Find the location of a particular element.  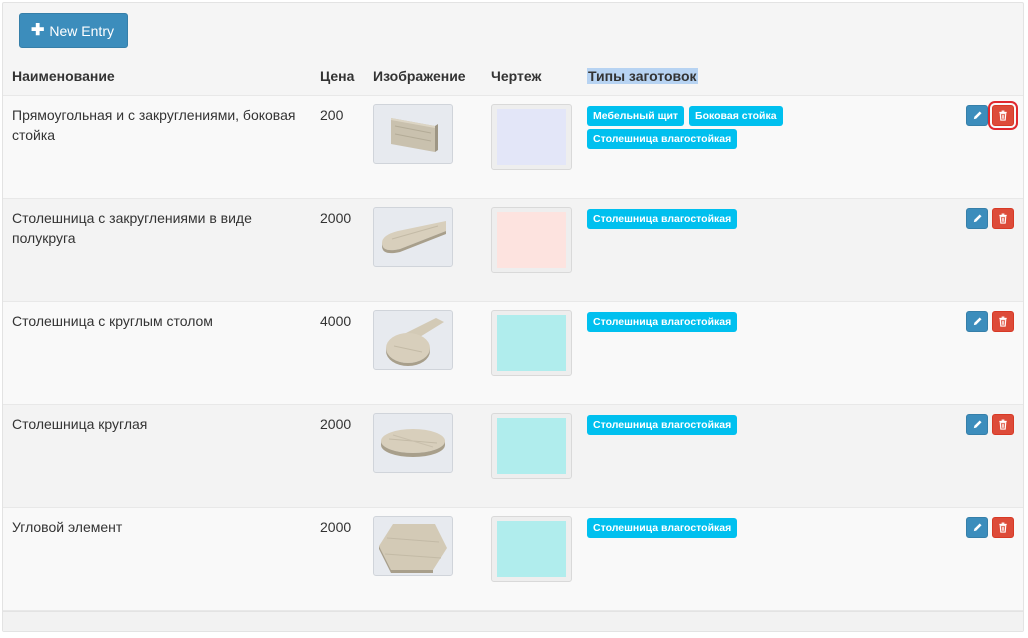

column-header-actions is located at coordinates (979, 77).